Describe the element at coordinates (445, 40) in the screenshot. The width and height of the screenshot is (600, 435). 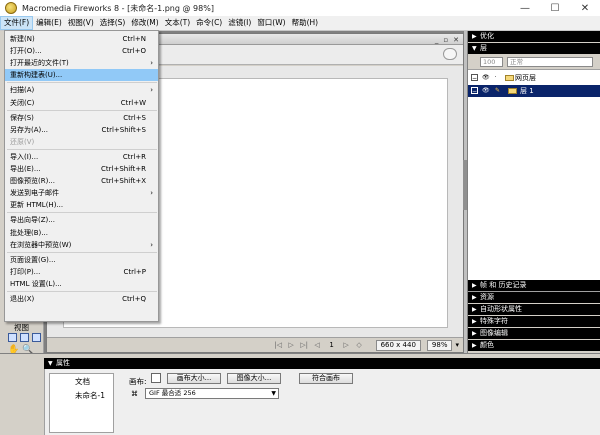
I see `doc-restore-button: ▫` at that location.